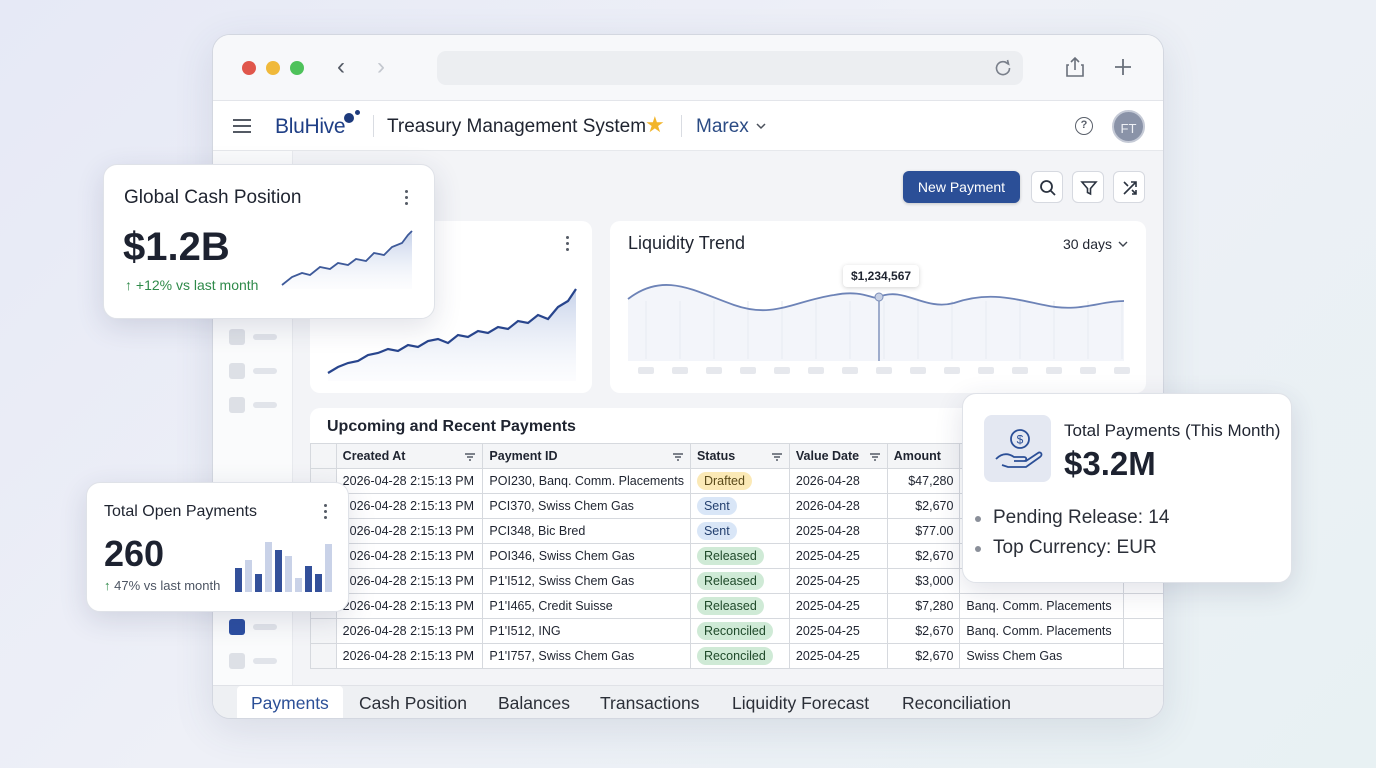 The image size is (1376, 768). I want to click on column-label: Value Date, so click(827, 456).